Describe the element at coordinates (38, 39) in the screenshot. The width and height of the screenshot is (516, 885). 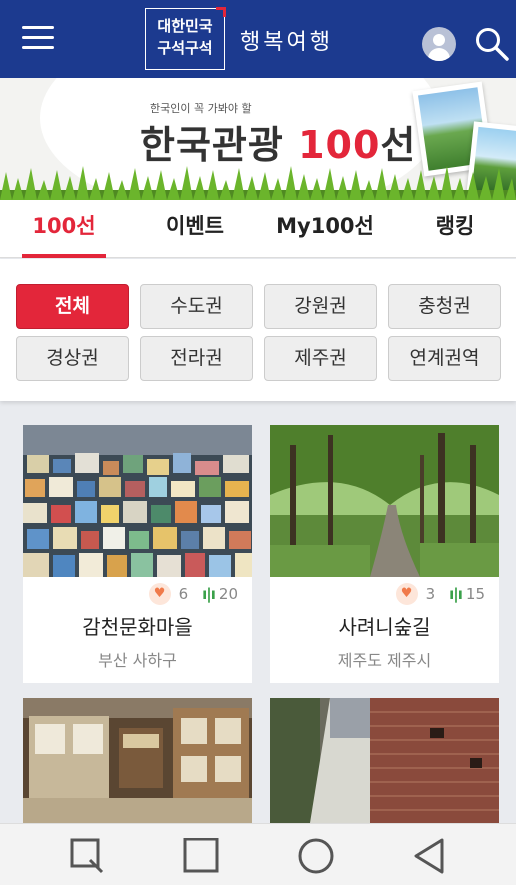
I see `menu-icon` at that location.